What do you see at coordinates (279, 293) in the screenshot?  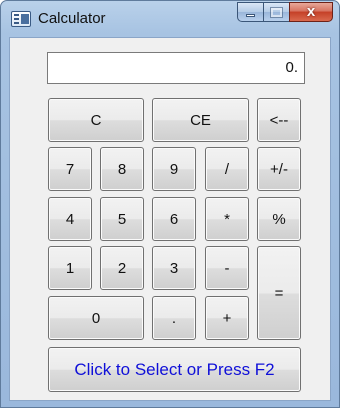 I see `equals-button: =` at bounding box center [279, 293].